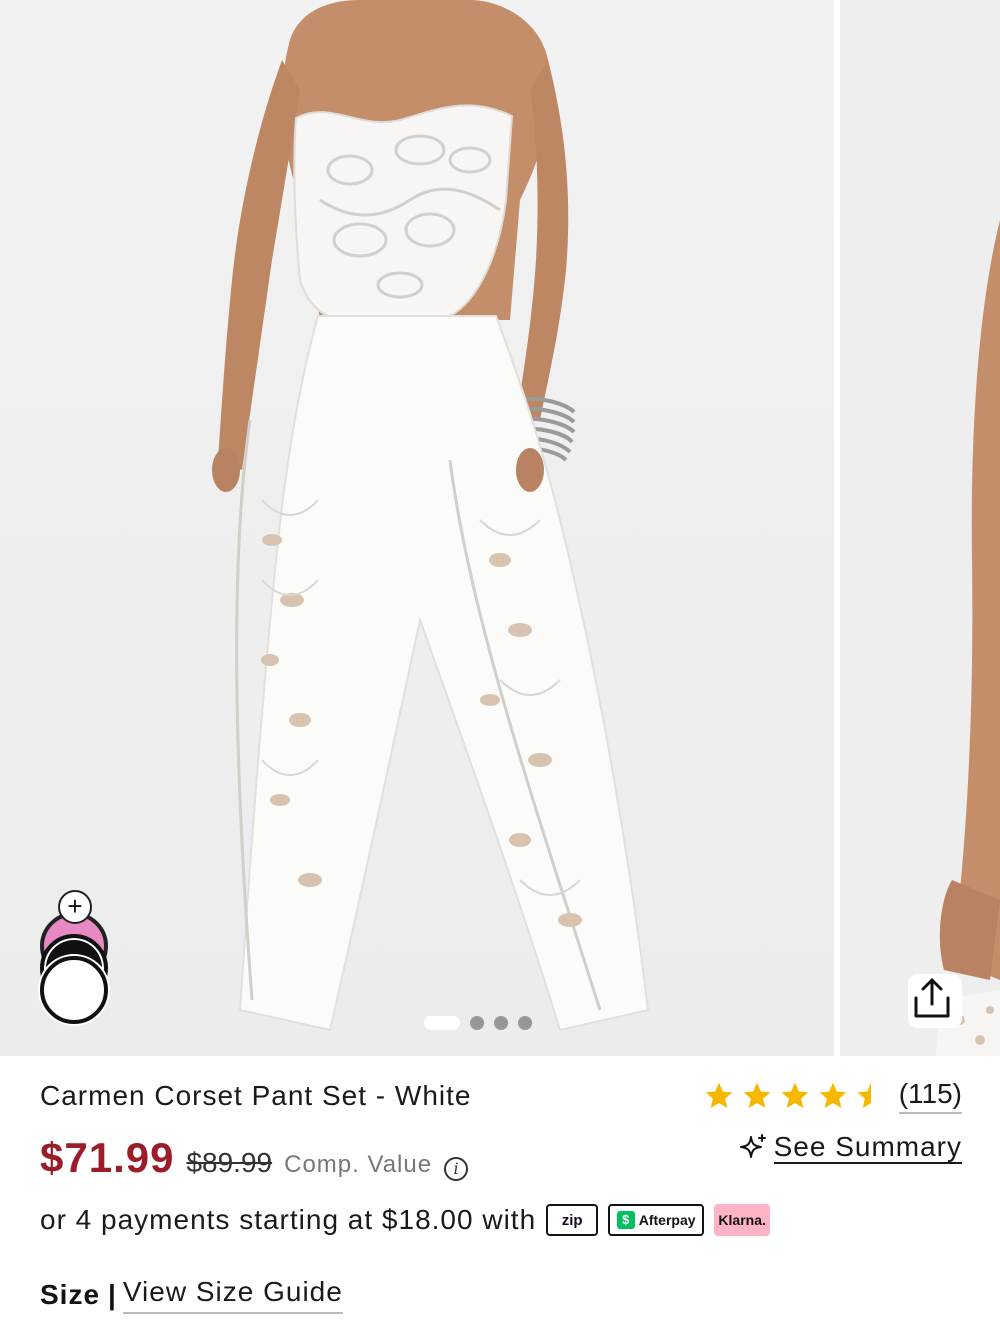 This screenshot has height=1333, width=1000. I want to click on afterpay-label: Afterpay, so click(667, 1220).